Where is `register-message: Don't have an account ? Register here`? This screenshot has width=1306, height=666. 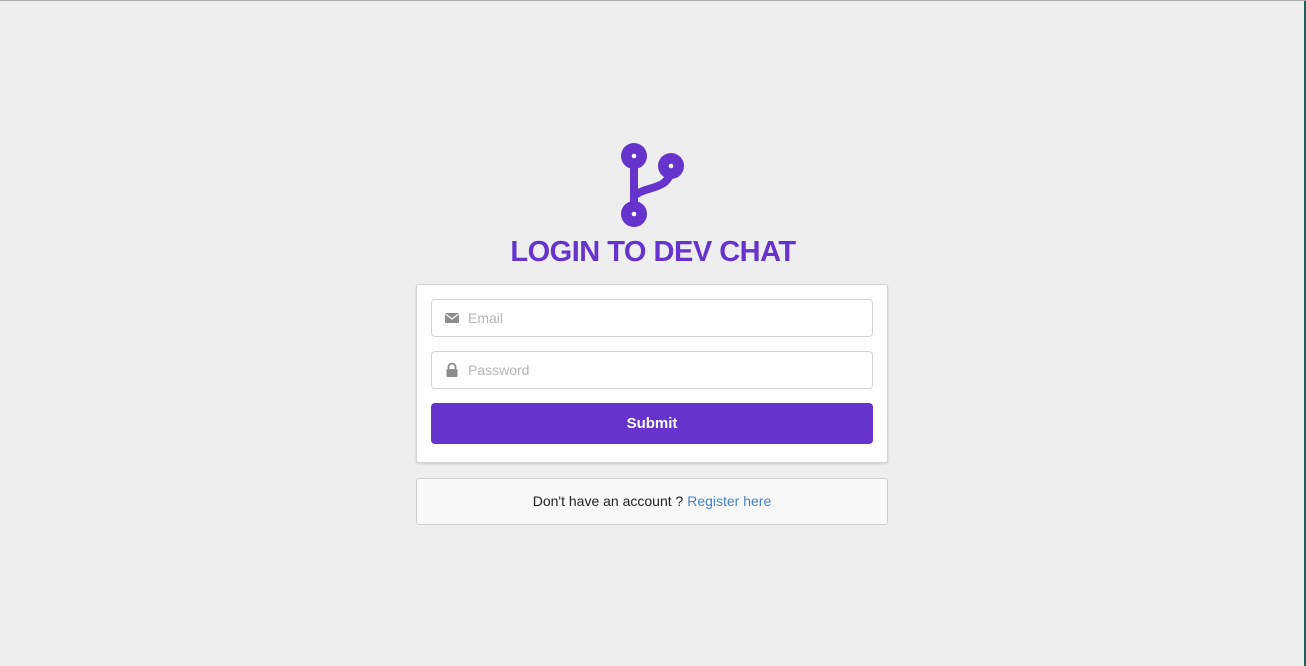
register-message: Don't have an account ? Register here is located at coordinates (652, 501).